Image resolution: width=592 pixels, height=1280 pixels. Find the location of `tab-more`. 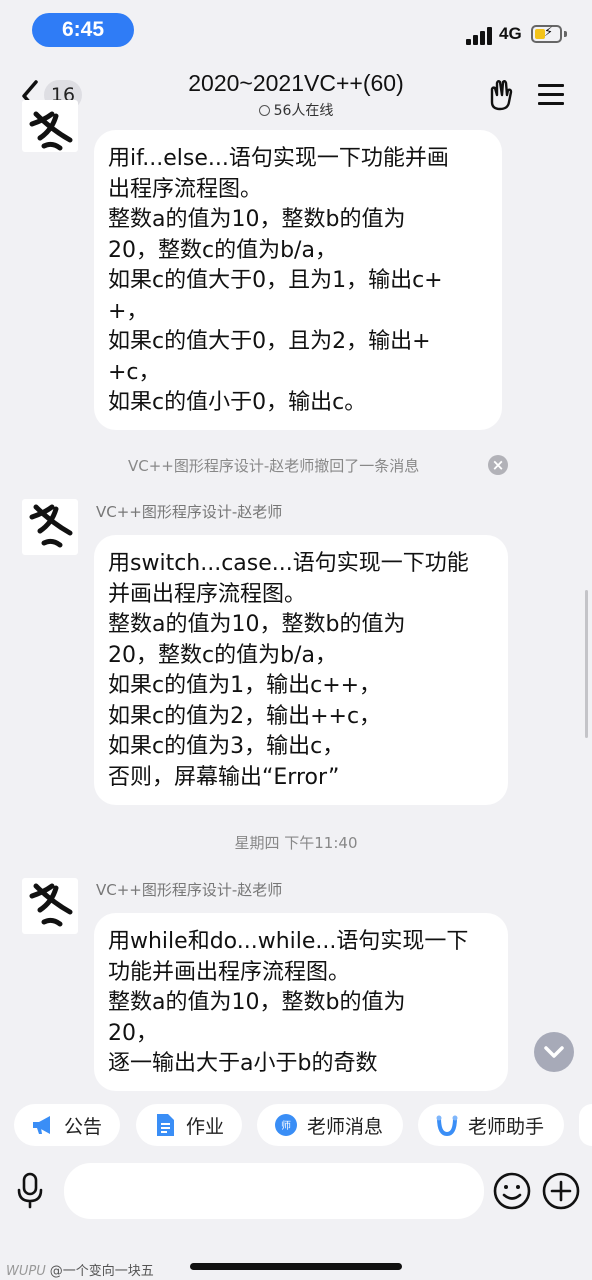

tab-more is located at coordinates (585, 1125).